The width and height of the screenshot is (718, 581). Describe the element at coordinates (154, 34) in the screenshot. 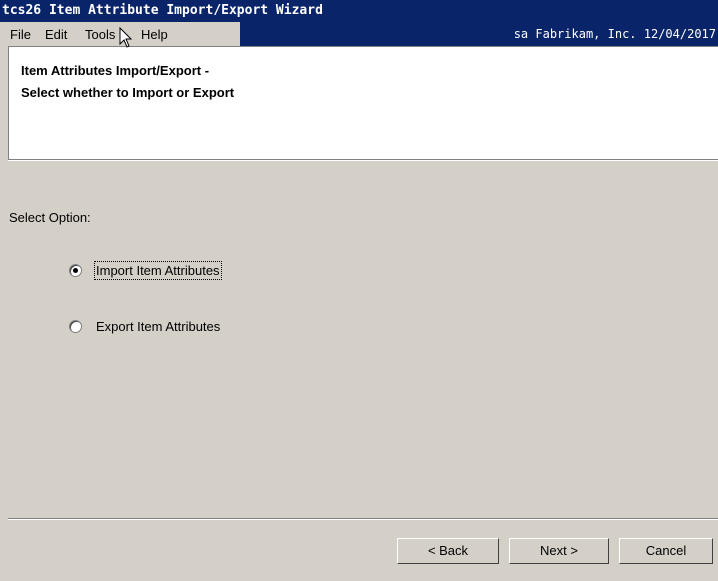

I see `menu-help: Help` at that location.